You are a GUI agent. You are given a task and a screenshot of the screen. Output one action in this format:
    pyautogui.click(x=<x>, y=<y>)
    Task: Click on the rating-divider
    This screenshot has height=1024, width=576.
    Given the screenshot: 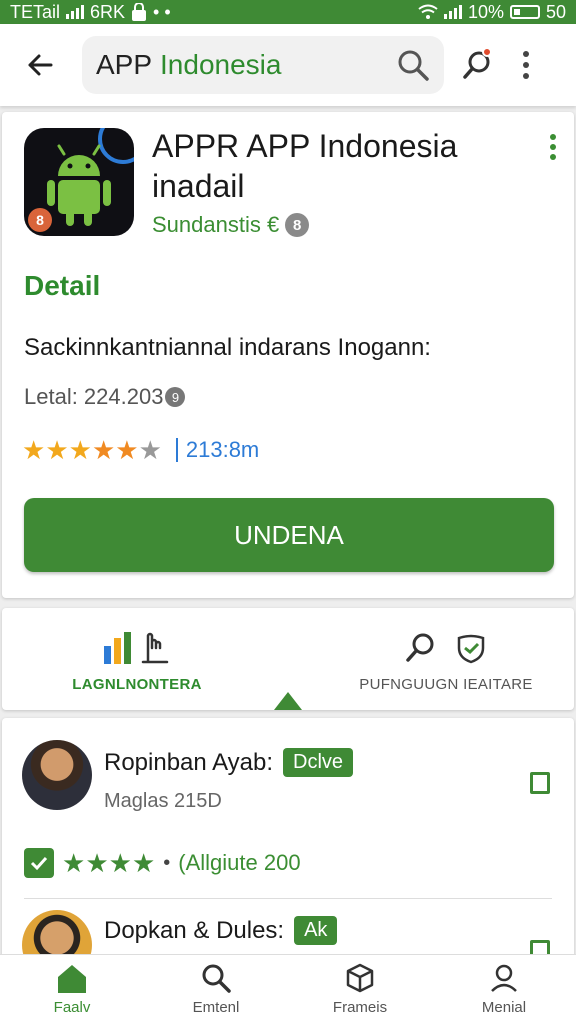 What is the action you would take?
    pyautogui.click(x=176, y=450)
    